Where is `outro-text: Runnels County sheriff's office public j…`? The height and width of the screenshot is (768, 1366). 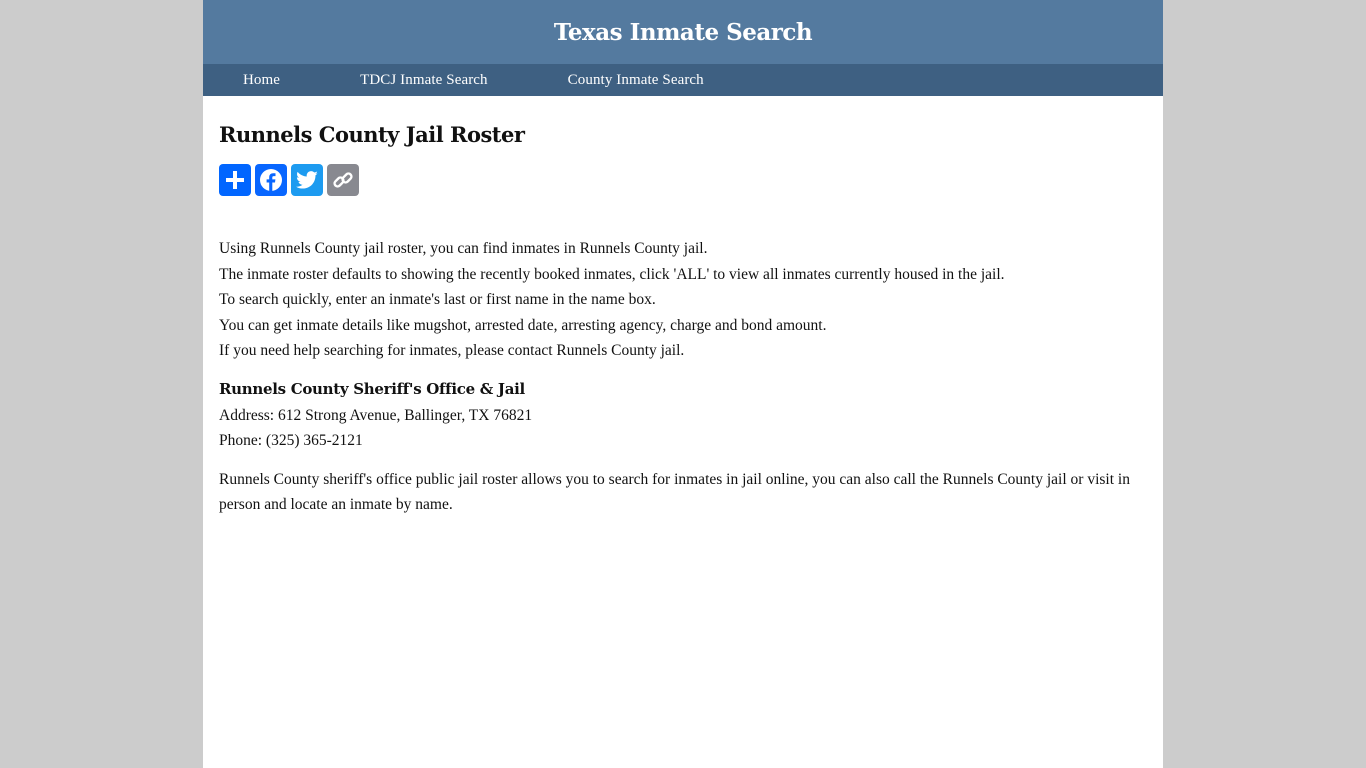 outro-text: Runnels County sheriff's office public j… is located at coordinates (684, 492).